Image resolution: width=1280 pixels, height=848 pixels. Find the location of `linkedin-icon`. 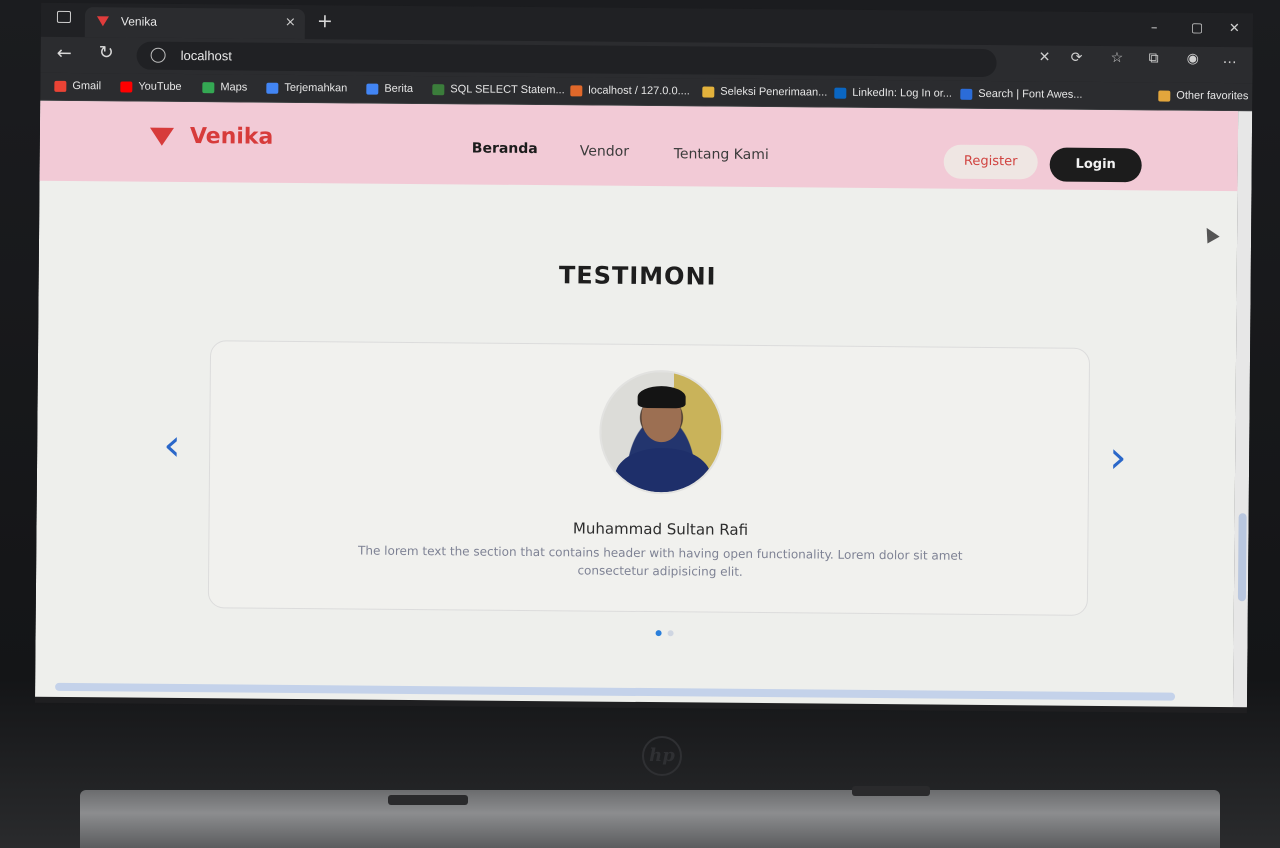

linkedin-icon is located at coordinates (840, 93).